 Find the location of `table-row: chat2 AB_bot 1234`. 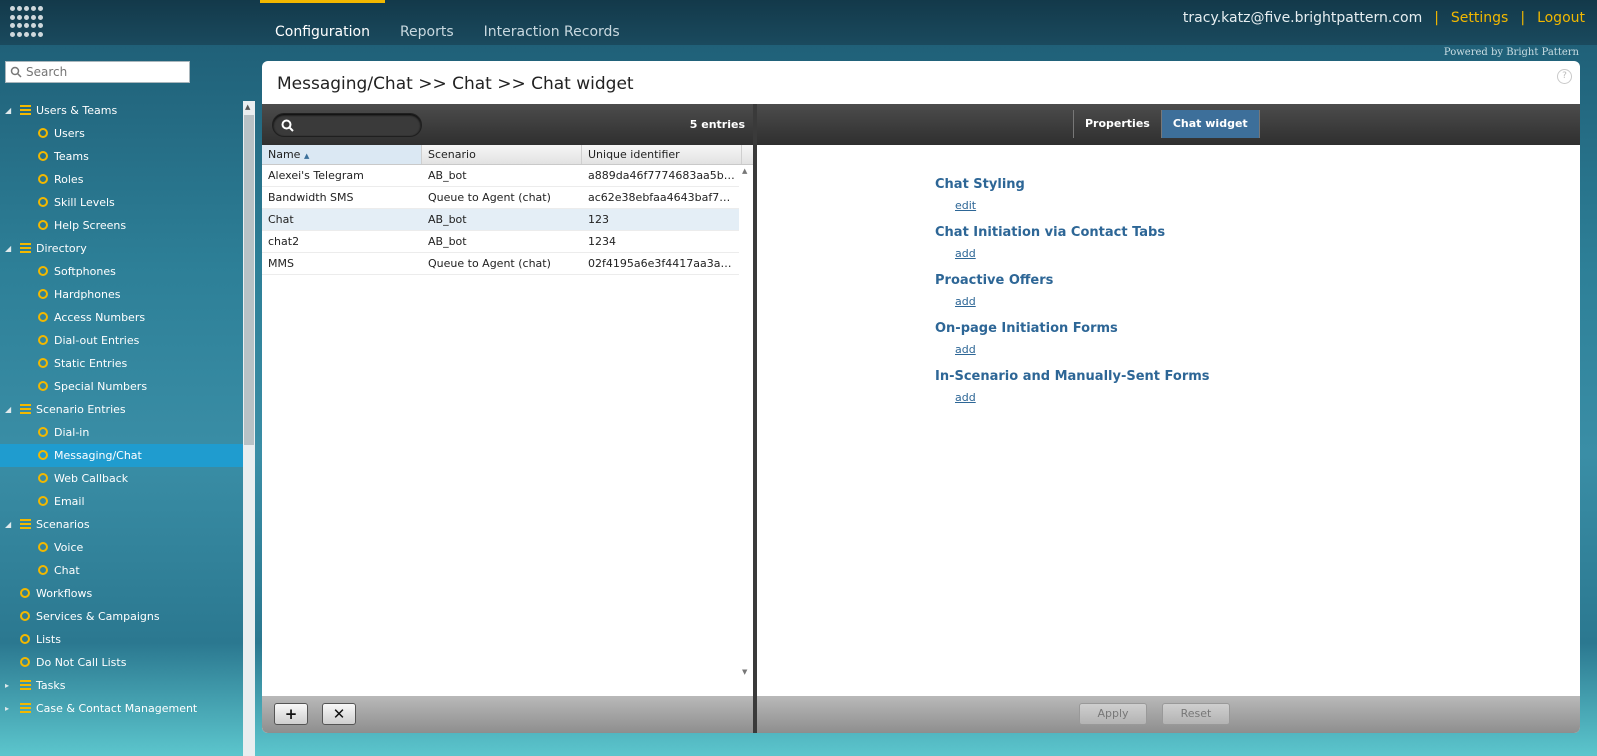

table-row: chat2 AB_bot 1234 is located at coordinates (500, 242).